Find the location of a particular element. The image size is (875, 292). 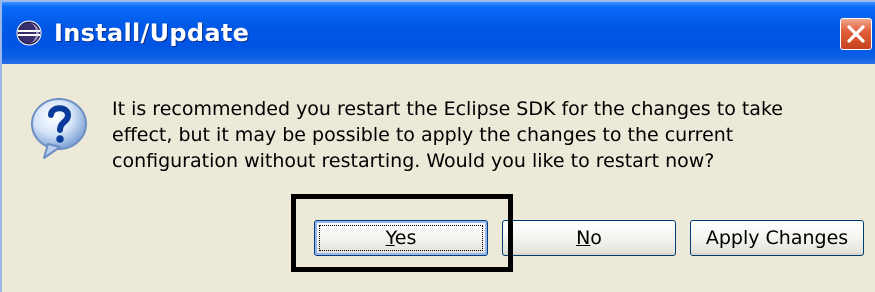

apply-changes-button: Apply Changes is located at coordinates (777, 238).